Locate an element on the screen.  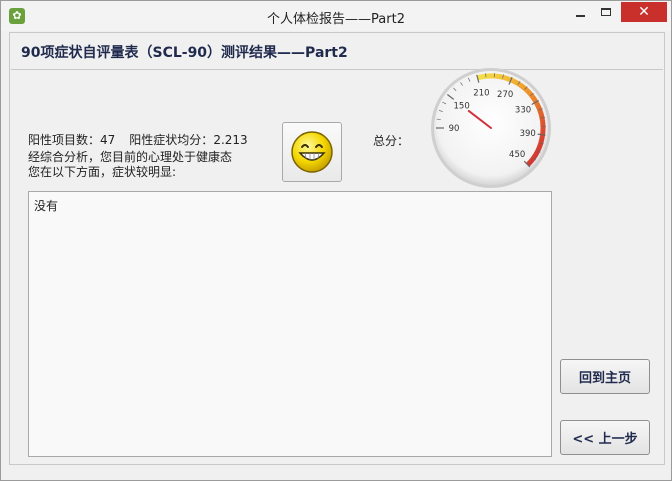
smiley-face-icon is located at coordinates (312, 152).